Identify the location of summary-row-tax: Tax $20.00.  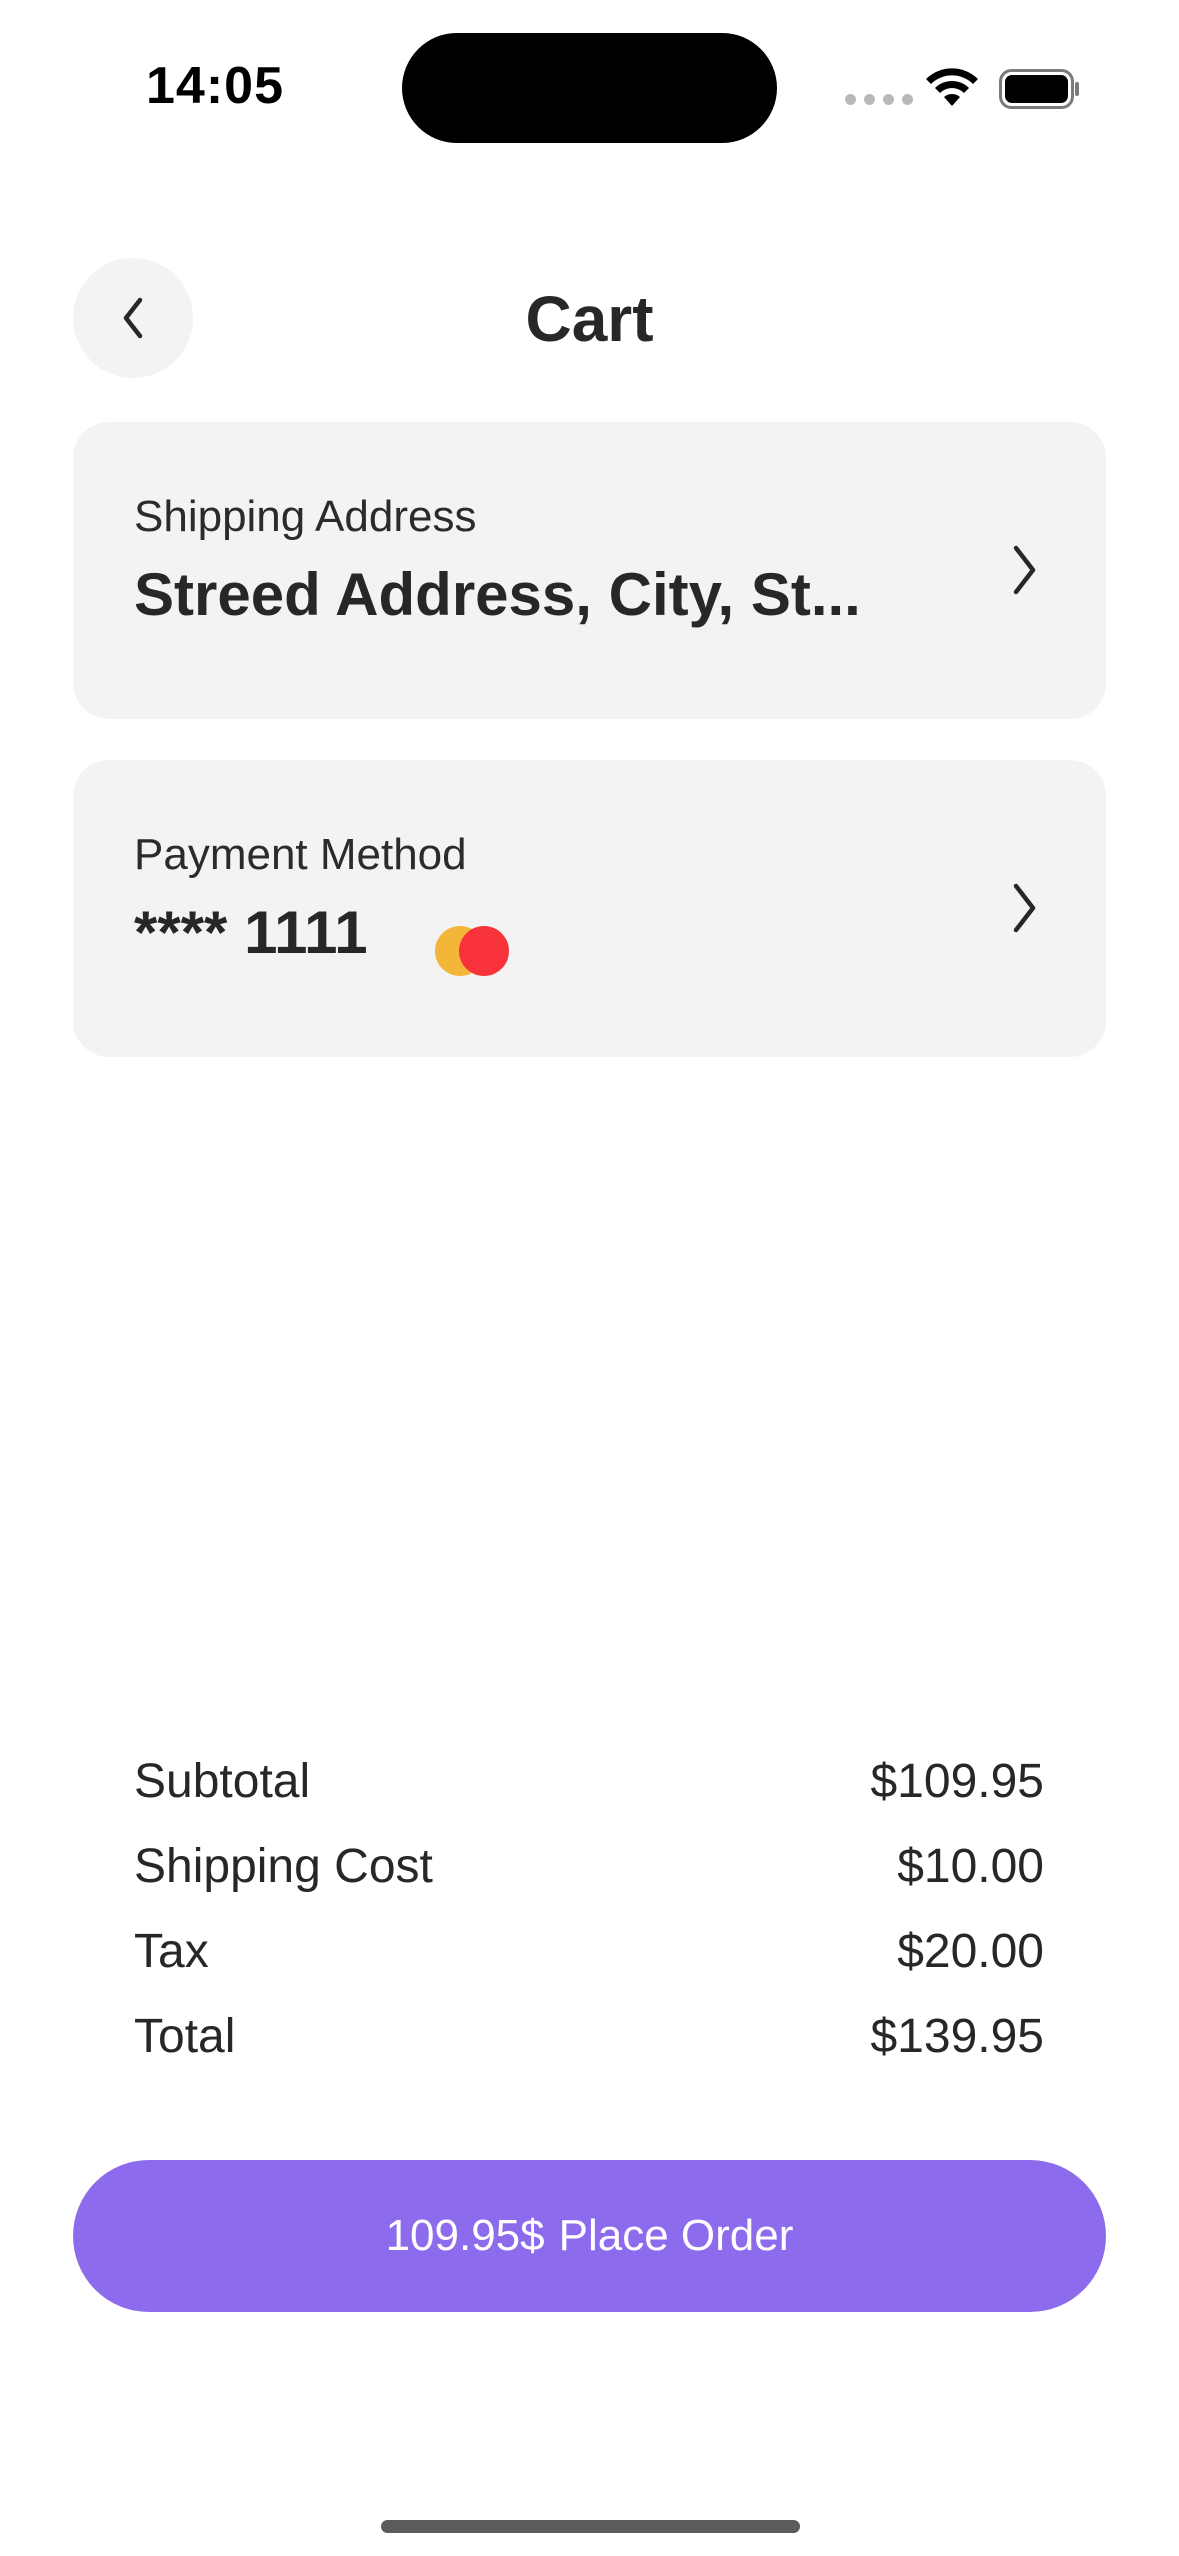
(589, 1956).